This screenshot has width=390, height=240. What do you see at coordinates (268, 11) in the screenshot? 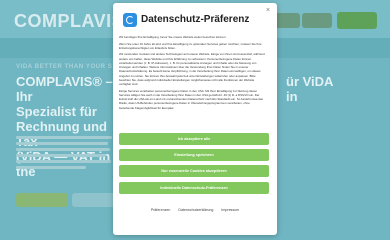
I see `close-icon: ×` at bounding box center [268, 11].